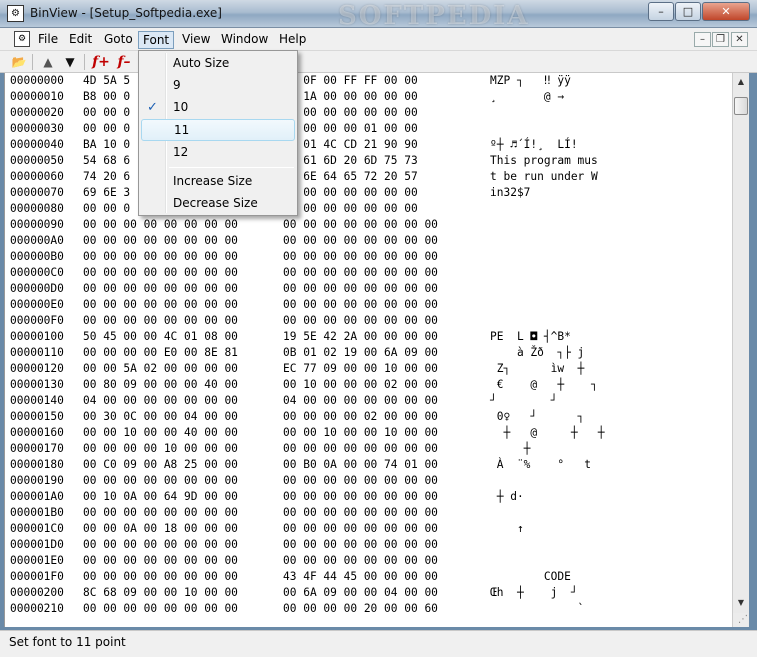 The image size is (757, 657). What do you see at coordinates (80, 40) in the screenshot?
I see `menu-edit: Edit` at bounding box center [80, 40].